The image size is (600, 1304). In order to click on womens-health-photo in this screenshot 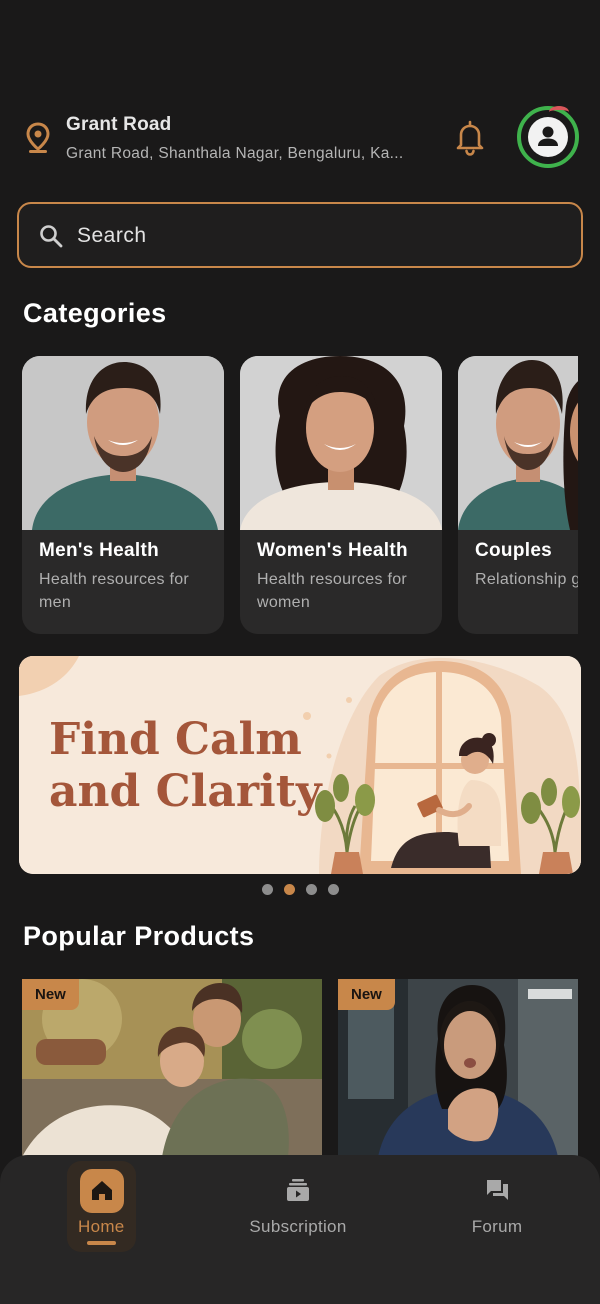, I will do `click(341, 443)`.